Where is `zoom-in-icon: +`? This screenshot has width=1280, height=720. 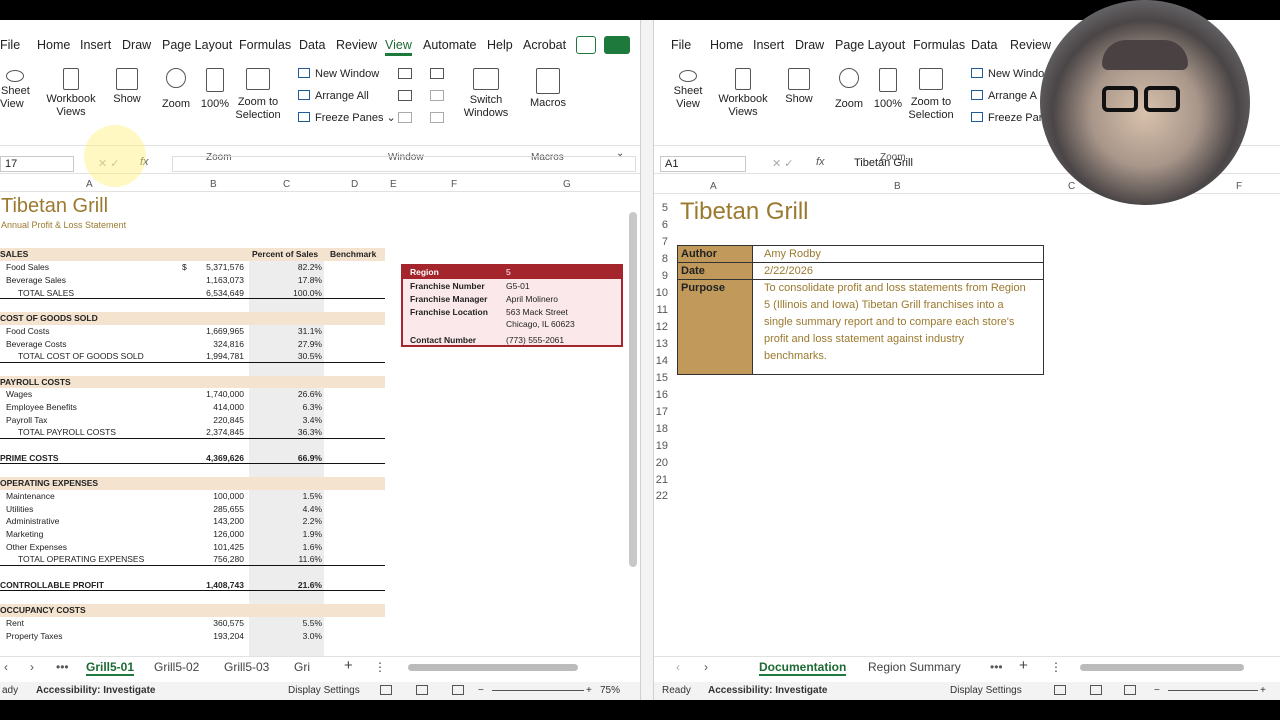
zoom-in-icon: + is located at coordinates (589, 690).